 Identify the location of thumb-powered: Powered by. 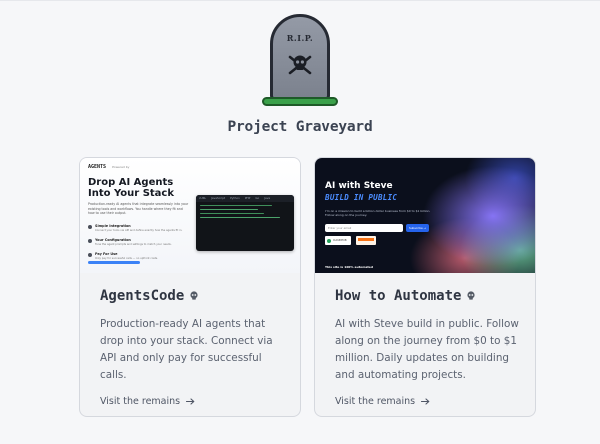
(121, 167).